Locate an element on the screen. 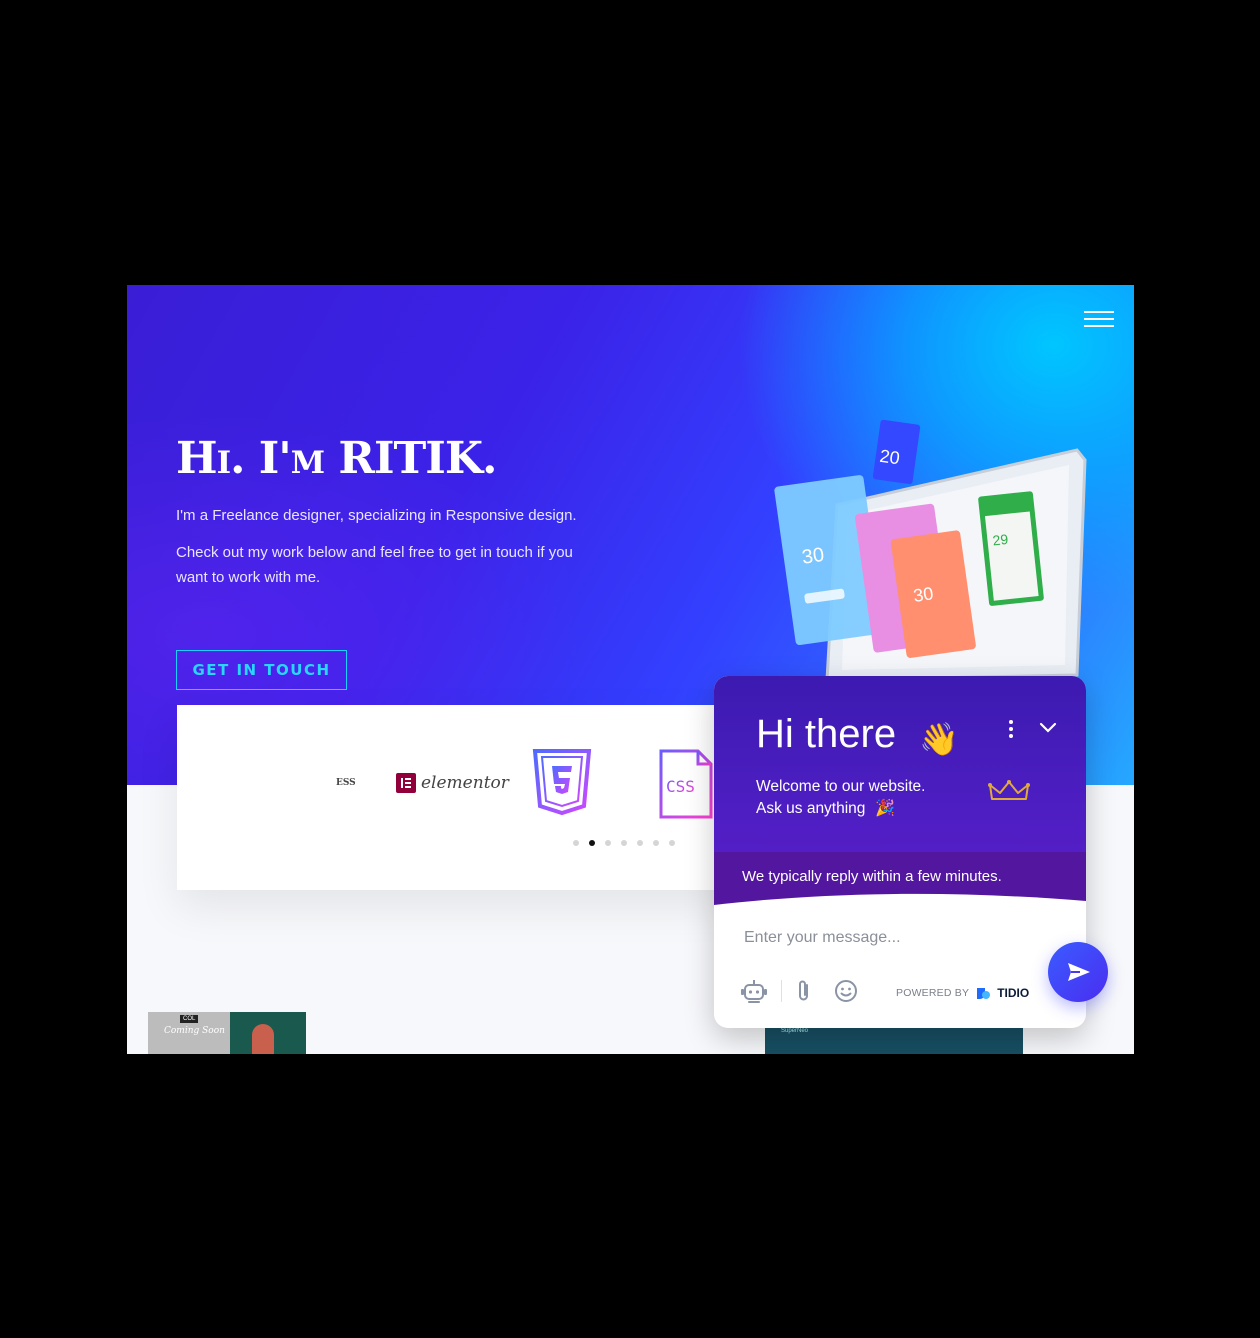 The image size is (1260, 1338). chat-ask-text: Ask us anything is located at coordinates (811, 808).